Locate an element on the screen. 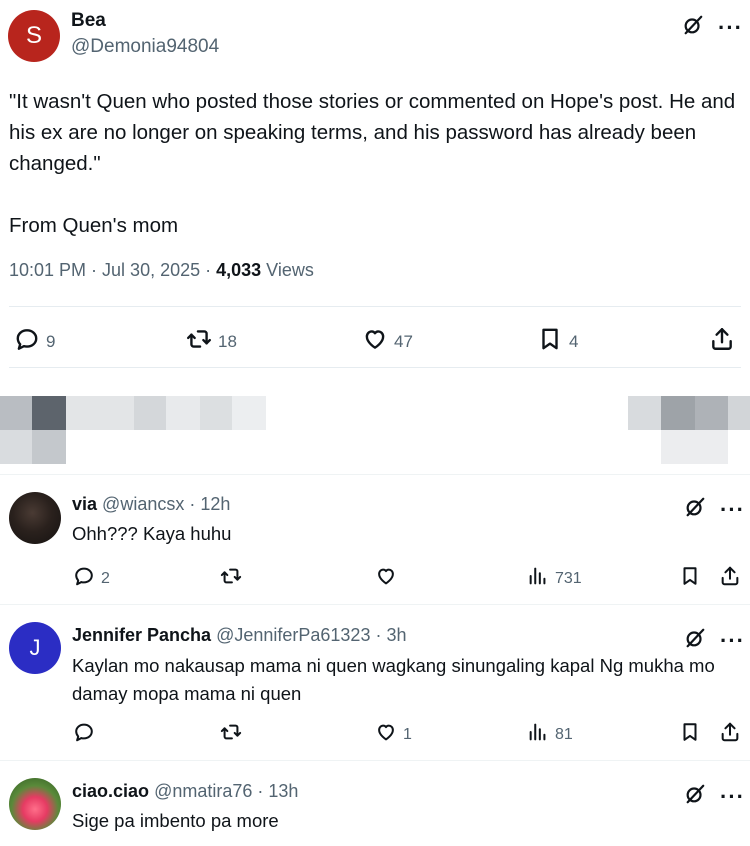 This screenshot has width=750, height=846. bookmark-button: 4 is located at coordinates (557, 341).